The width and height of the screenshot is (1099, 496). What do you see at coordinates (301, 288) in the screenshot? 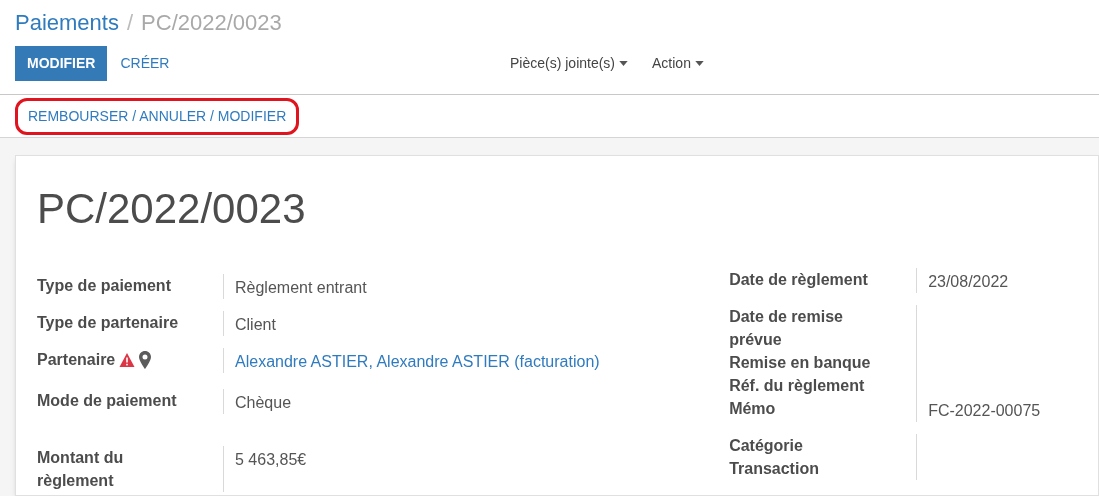
I see `field-value: Règlement entrant` at bounding box center [301, 288].